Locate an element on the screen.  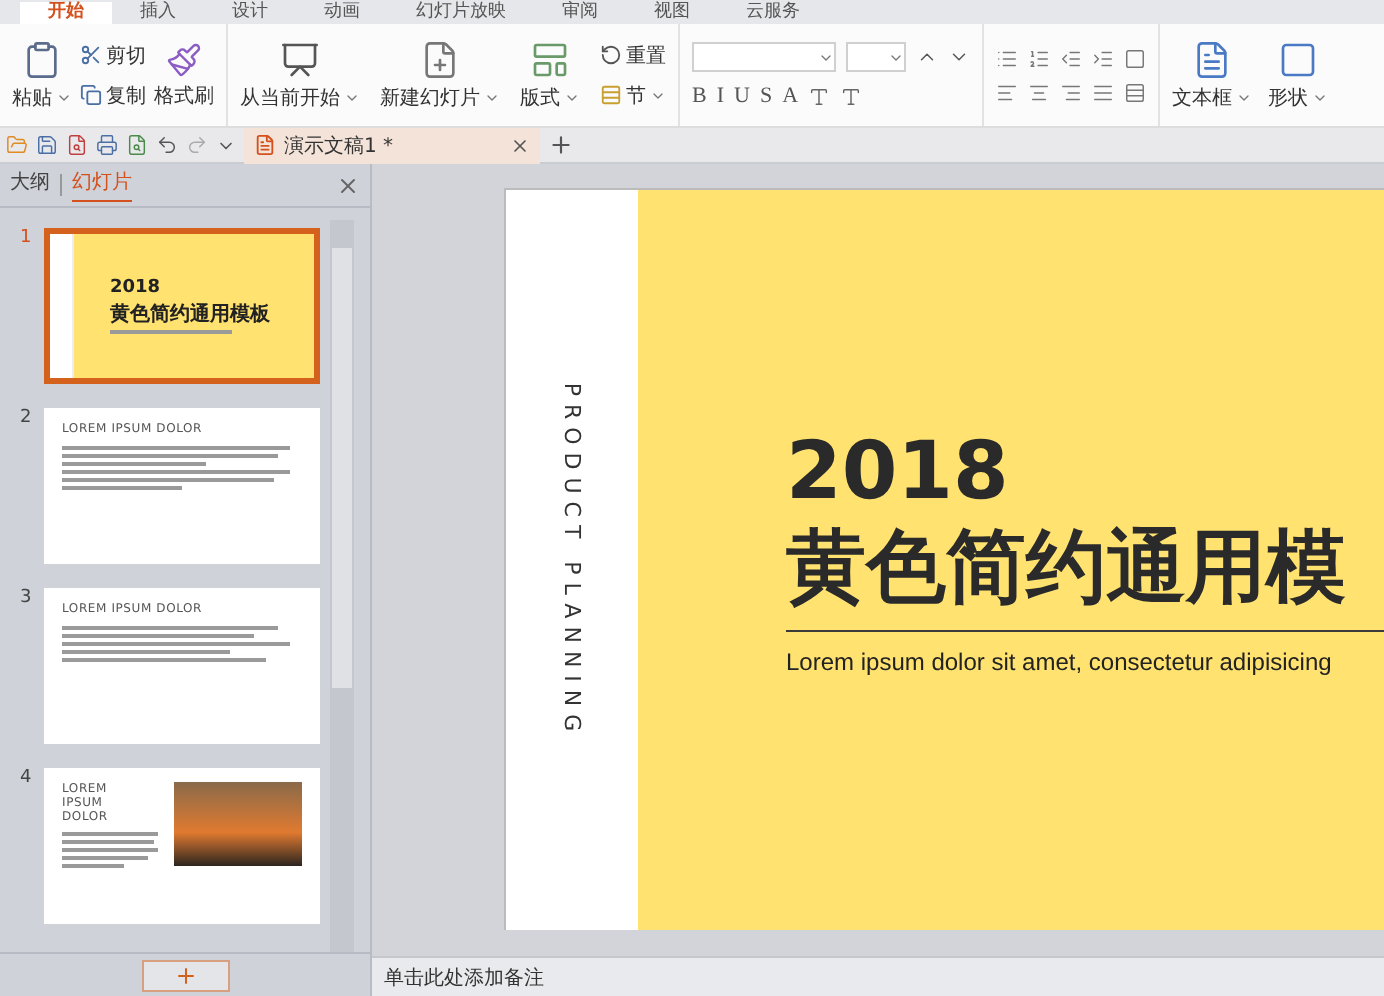
slide-thumbnail: 2018 黄色简约通用模板 is located at coordinates (182, 306).